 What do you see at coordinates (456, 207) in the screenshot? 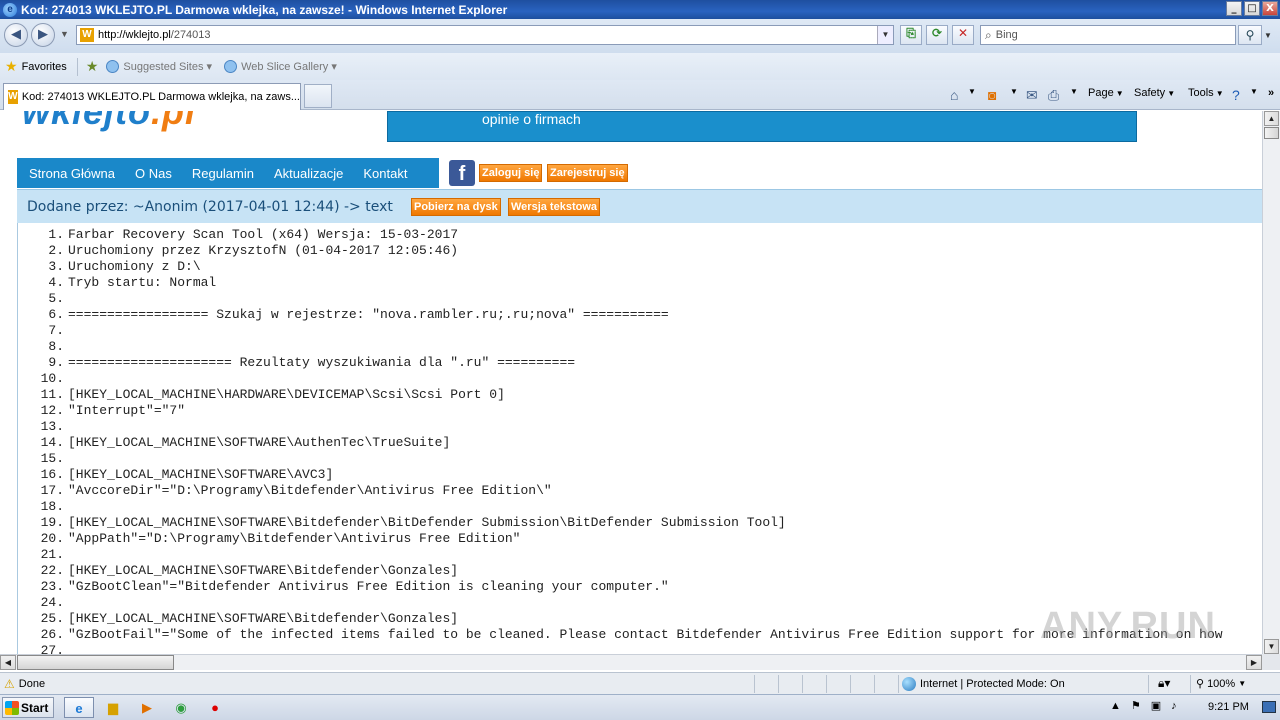
I see `download-button: Pobierz na dysk` at bounding box center [456, 207].